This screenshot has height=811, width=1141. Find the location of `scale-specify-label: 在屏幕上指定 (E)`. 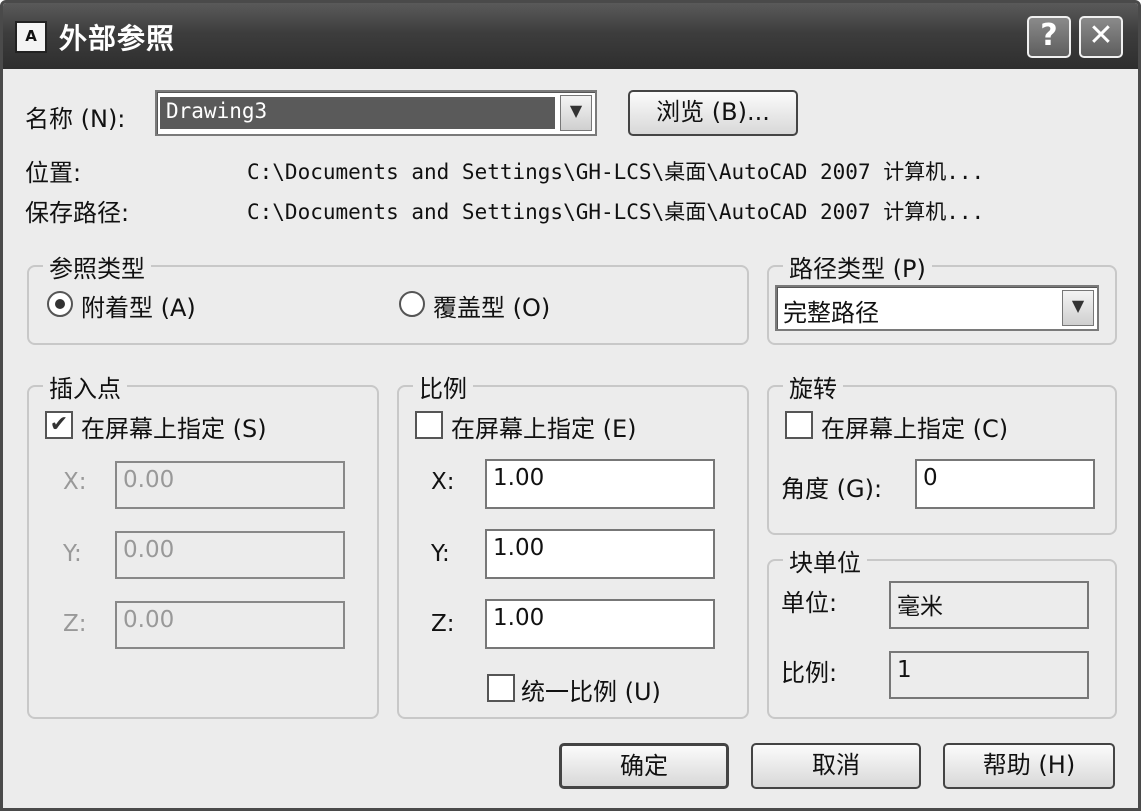

scale-specify-label: 在屏幕上指定 (E) is located at coordinates (544, 429).